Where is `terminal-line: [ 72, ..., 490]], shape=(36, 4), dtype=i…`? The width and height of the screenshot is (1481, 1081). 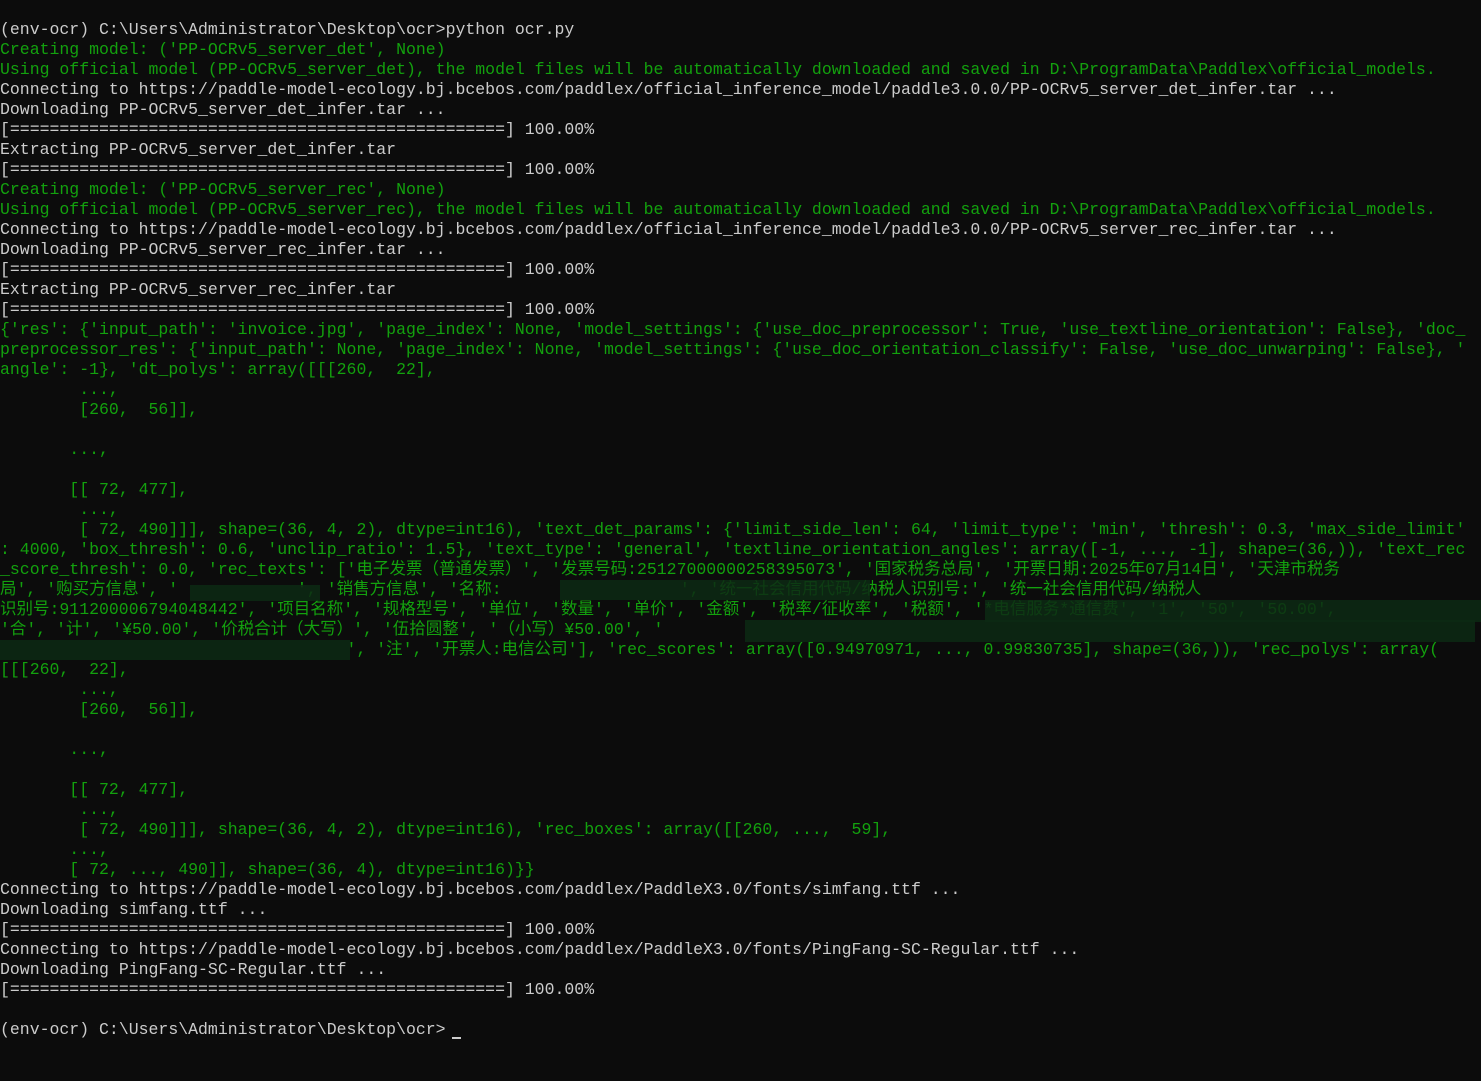
terminal-line: [ 72, ..., 490]], shape=(36, 4), dtype=i… is located at coordinates (267, 869).